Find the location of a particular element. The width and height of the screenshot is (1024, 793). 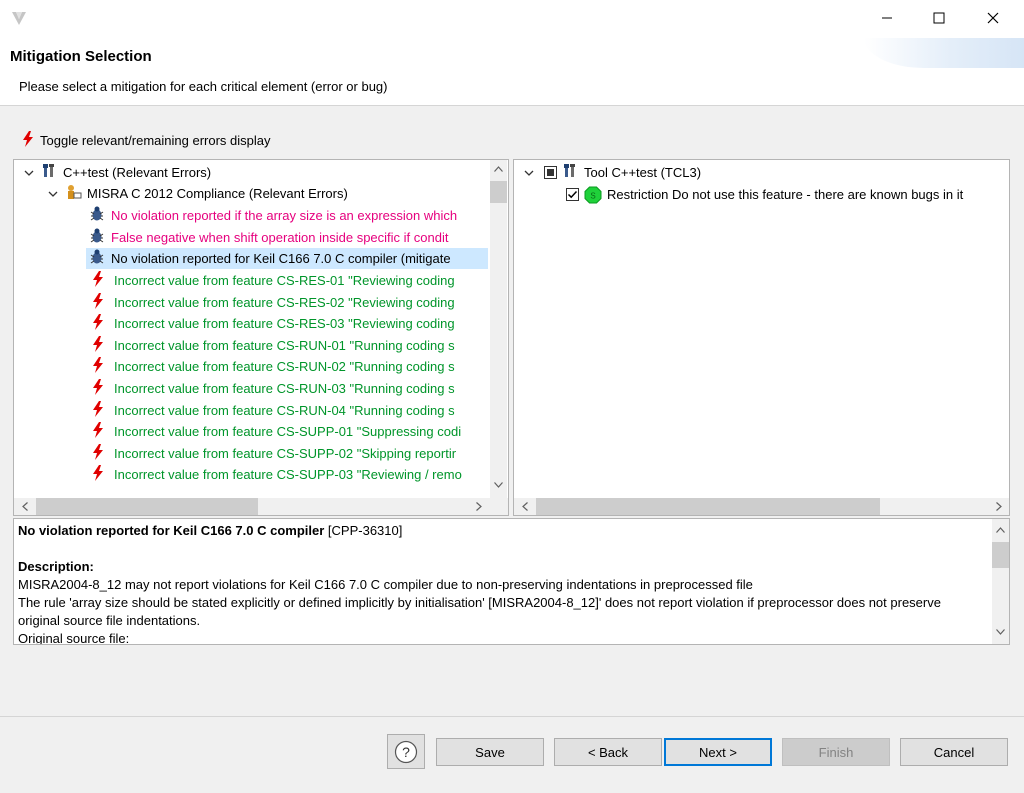

toggle-errors-display: Toggle relevant/remaining errors display is located at coordinates (146, 140).